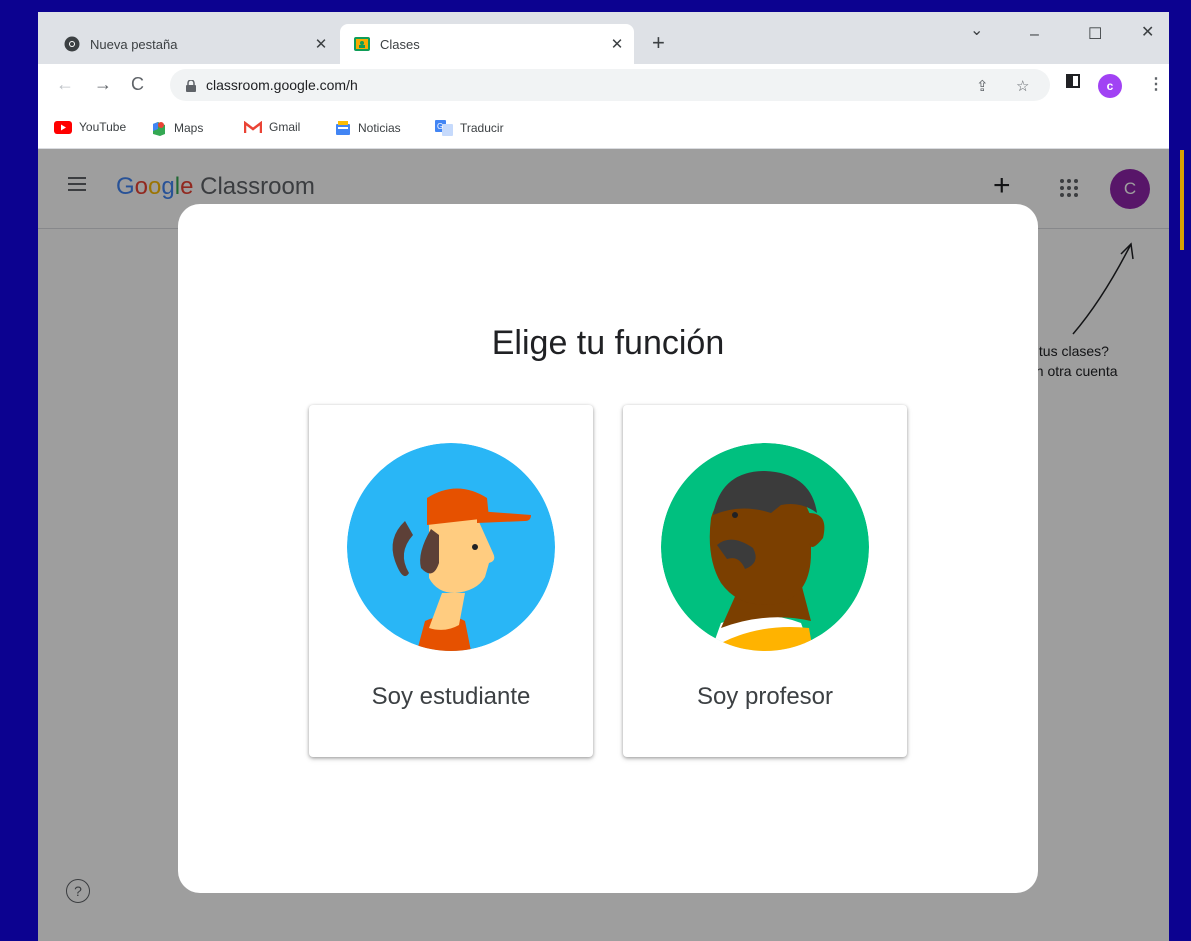 This screenshot has width=1191, height=941. I want to click on new-tab-button: +, so click(658, 43).